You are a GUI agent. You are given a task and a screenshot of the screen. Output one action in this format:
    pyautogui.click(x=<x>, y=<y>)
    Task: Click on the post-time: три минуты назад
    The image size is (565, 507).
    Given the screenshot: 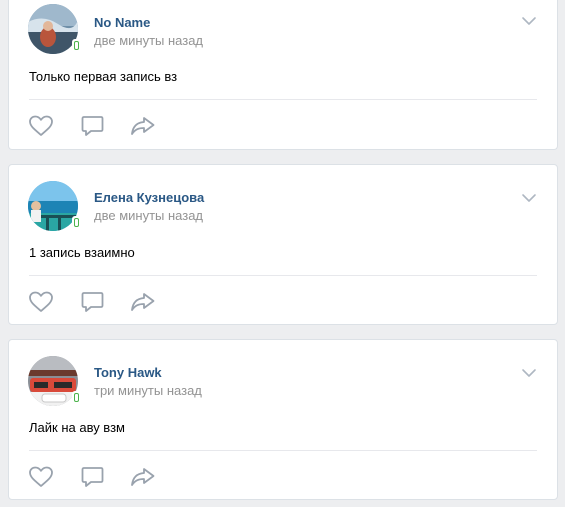 What is the action you would take?
    pyautogui.click(x=148, y=390)
    